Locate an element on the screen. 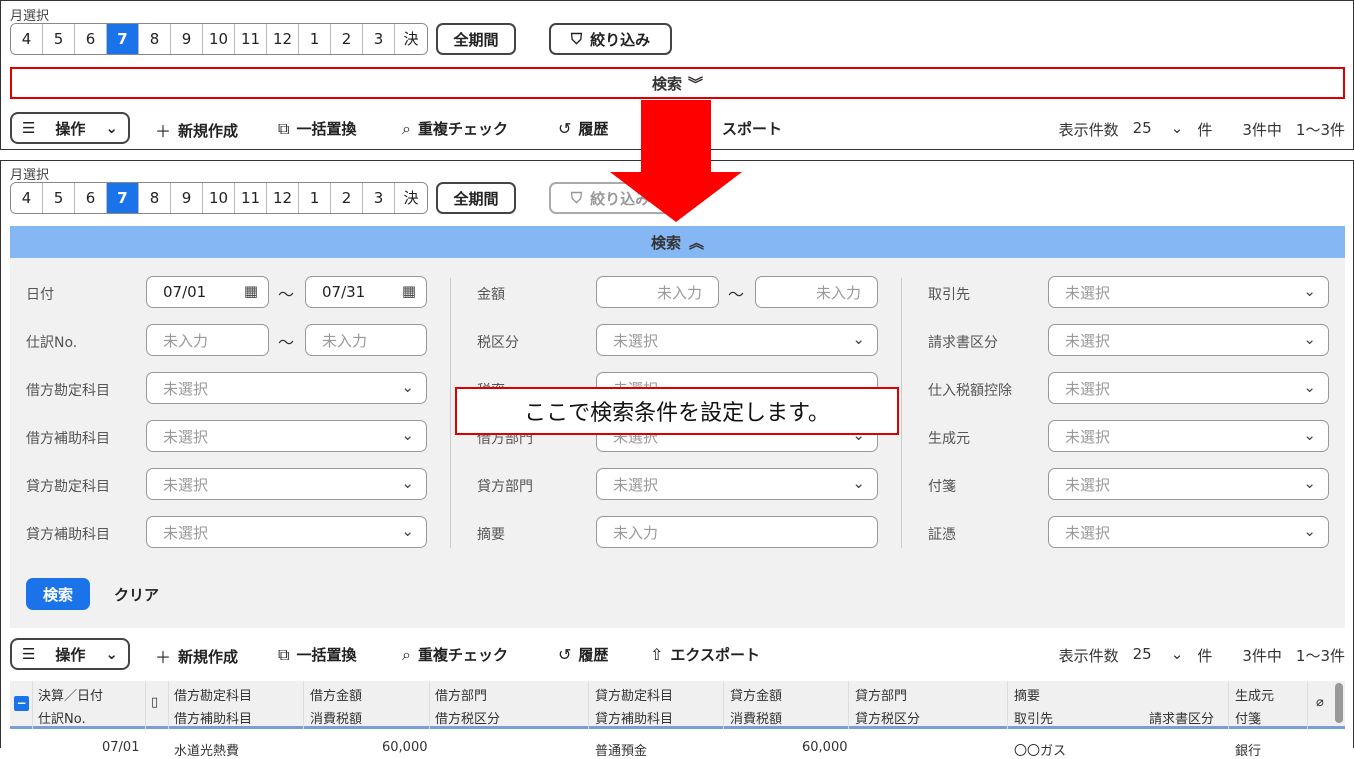 The image size is (1354, 759). amount-to-input: 未入力 is located at coordinates (816, 292).